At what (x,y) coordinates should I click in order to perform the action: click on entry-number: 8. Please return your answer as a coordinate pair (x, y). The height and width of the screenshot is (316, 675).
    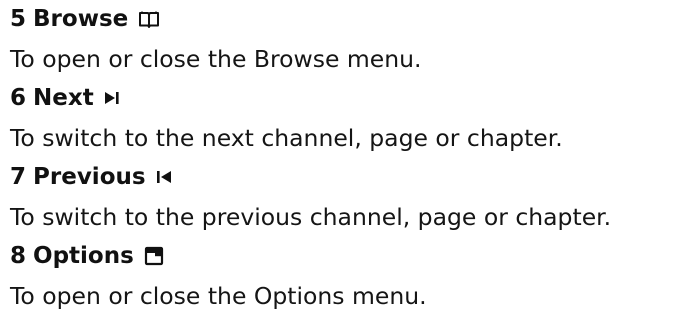
    Looking at the image, I should click on (18, 256).